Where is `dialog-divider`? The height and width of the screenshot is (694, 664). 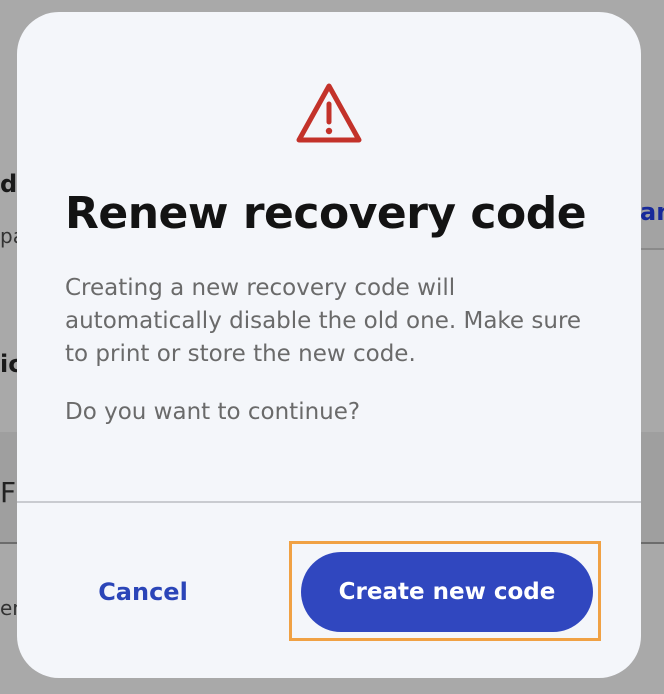
dialog-divider is located at coordinates (329, 502).